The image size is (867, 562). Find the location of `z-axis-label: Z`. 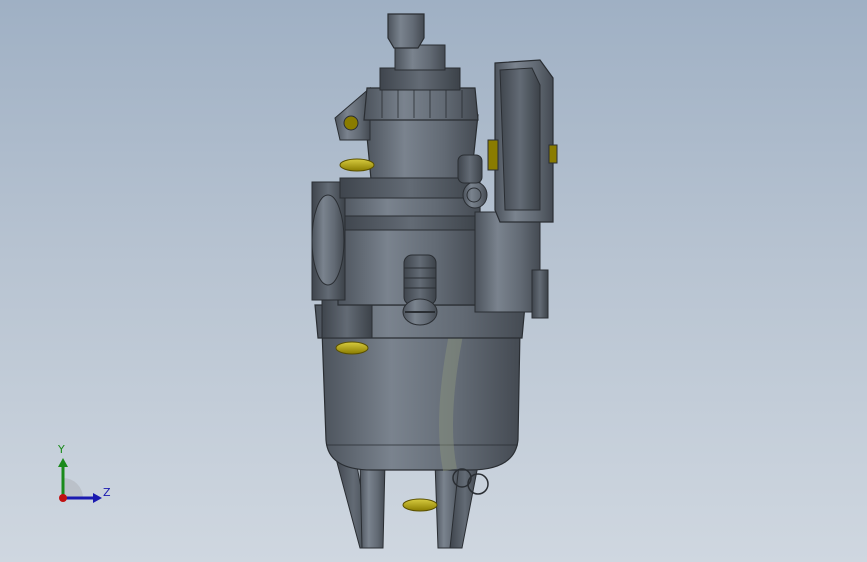

z-axis-label: Z is located at coordinates (107, 492).